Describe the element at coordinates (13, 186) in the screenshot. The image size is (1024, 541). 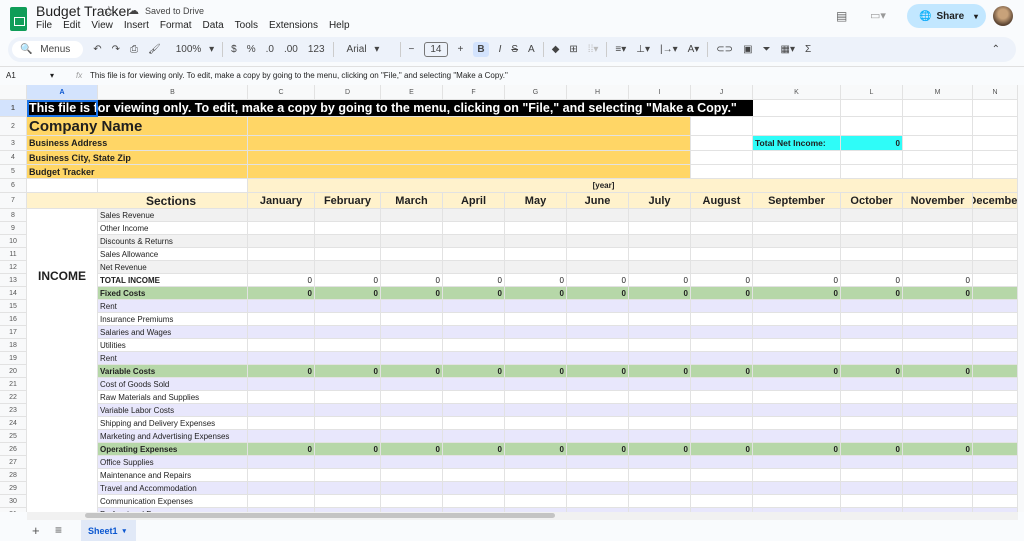
I see `row-header: 6` at that location.